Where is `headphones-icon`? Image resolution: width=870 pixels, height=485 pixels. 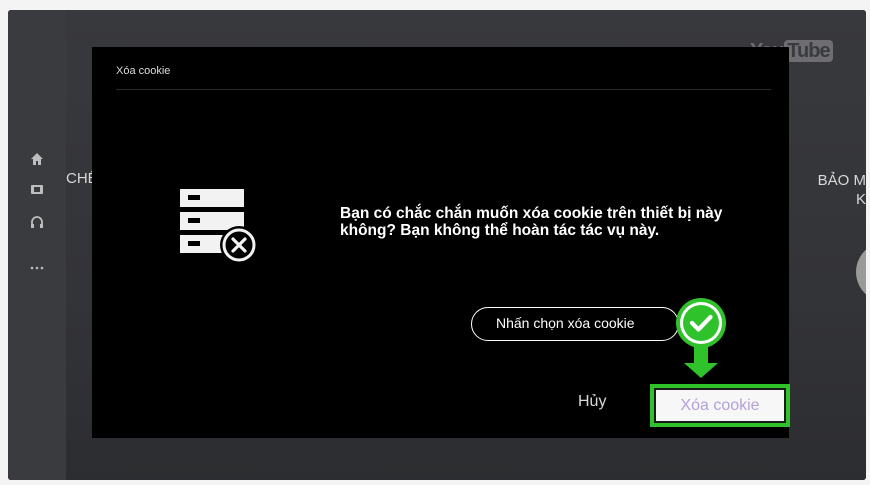 headphones-icon is located at coordinates (37, 223).